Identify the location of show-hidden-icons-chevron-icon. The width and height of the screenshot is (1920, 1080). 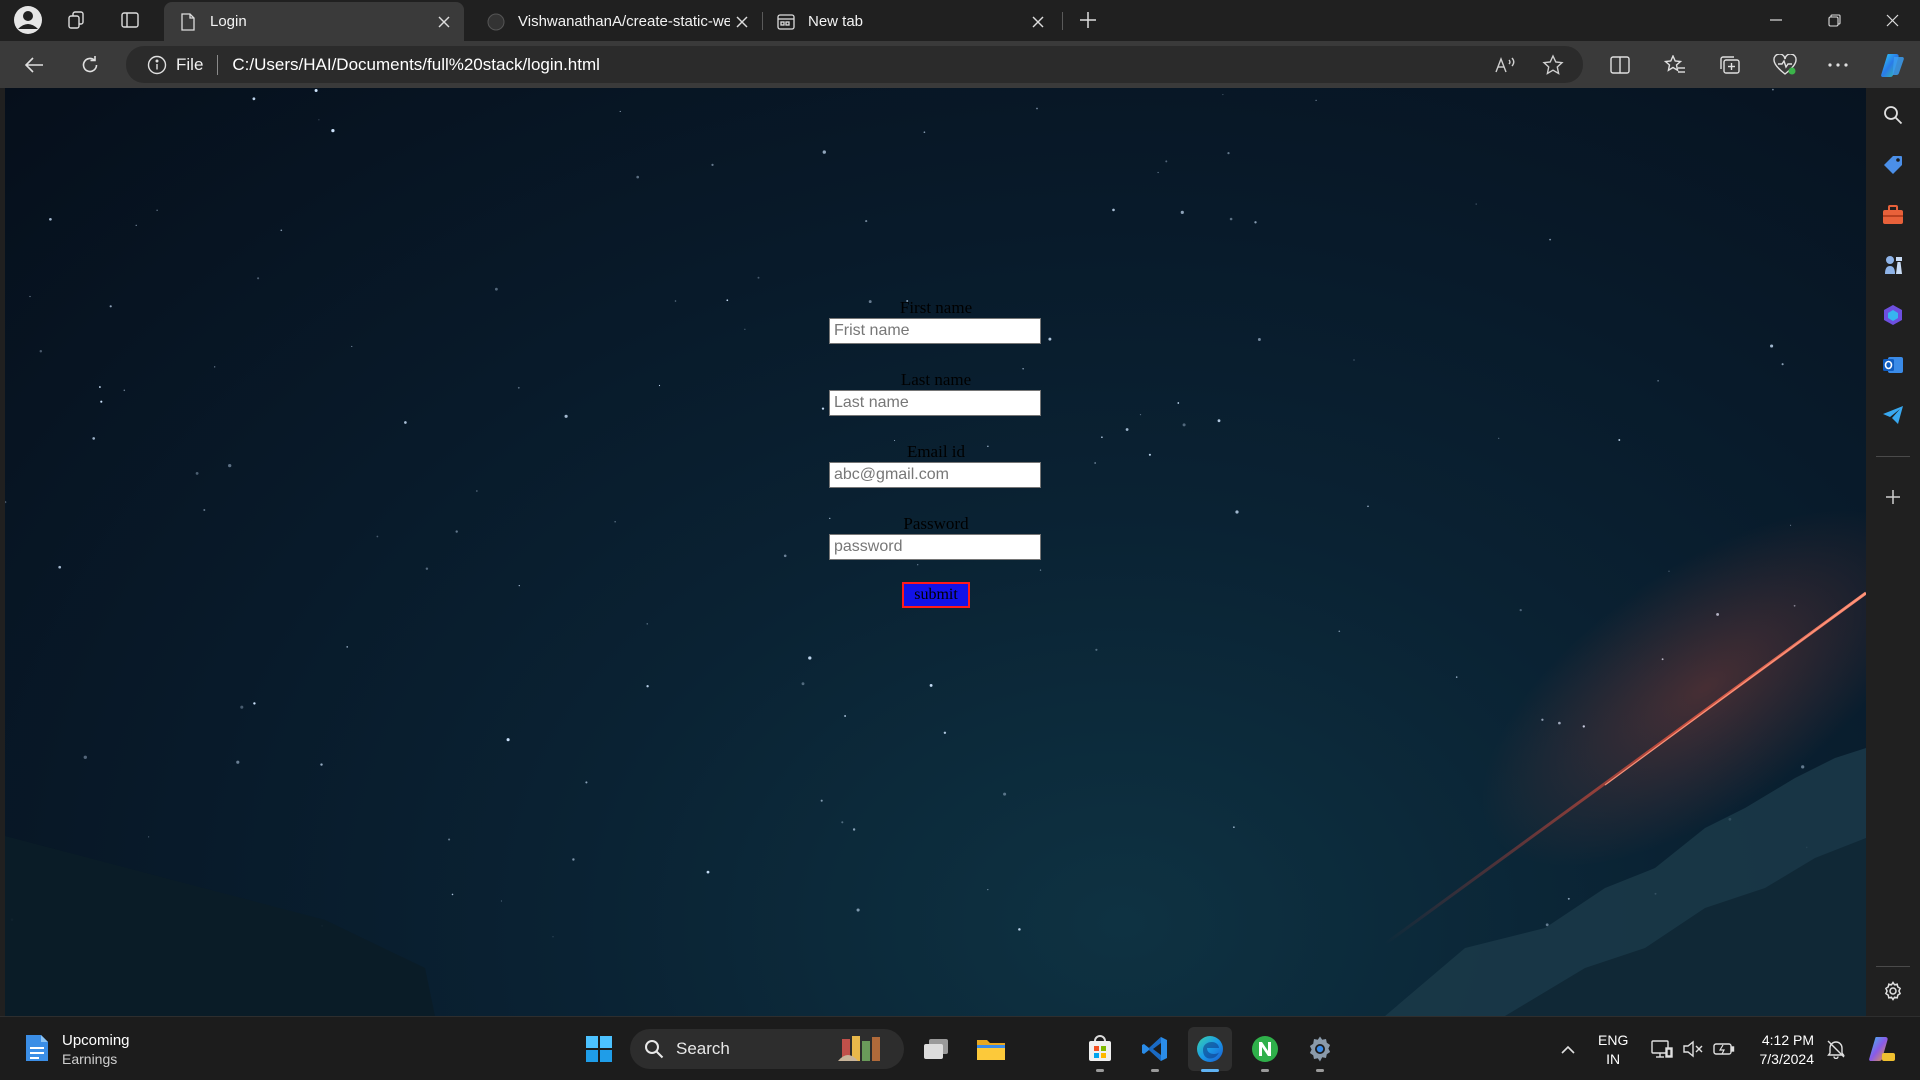
(1568, 1049).